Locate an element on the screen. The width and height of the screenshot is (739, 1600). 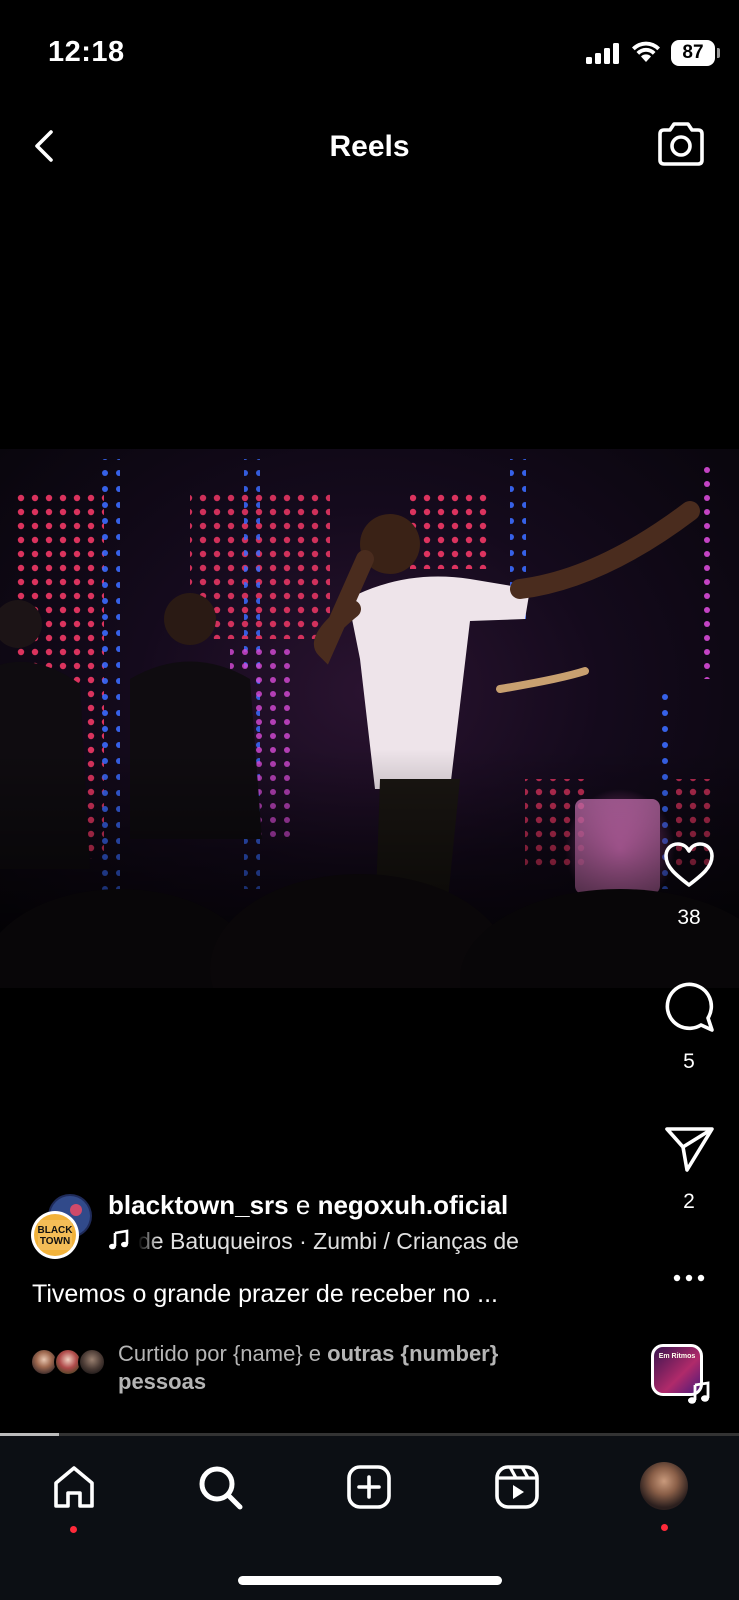
avatar-logo-line2: TOWN is located at coordinates (55, 1241).